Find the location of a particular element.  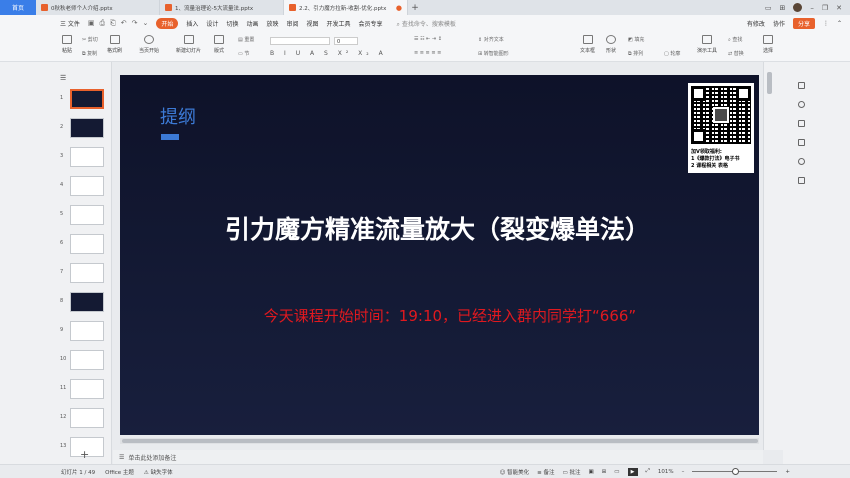

menu-design: 设计 is located at coordinates (212, 23).